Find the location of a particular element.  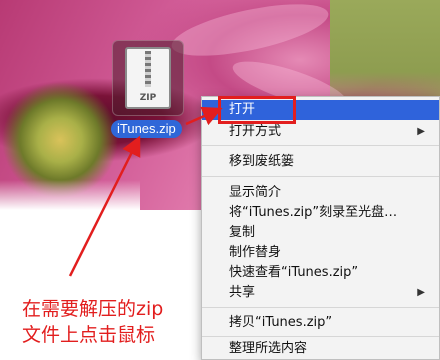

zip-document-icon: ZIP is located at coordinates (148, 78).